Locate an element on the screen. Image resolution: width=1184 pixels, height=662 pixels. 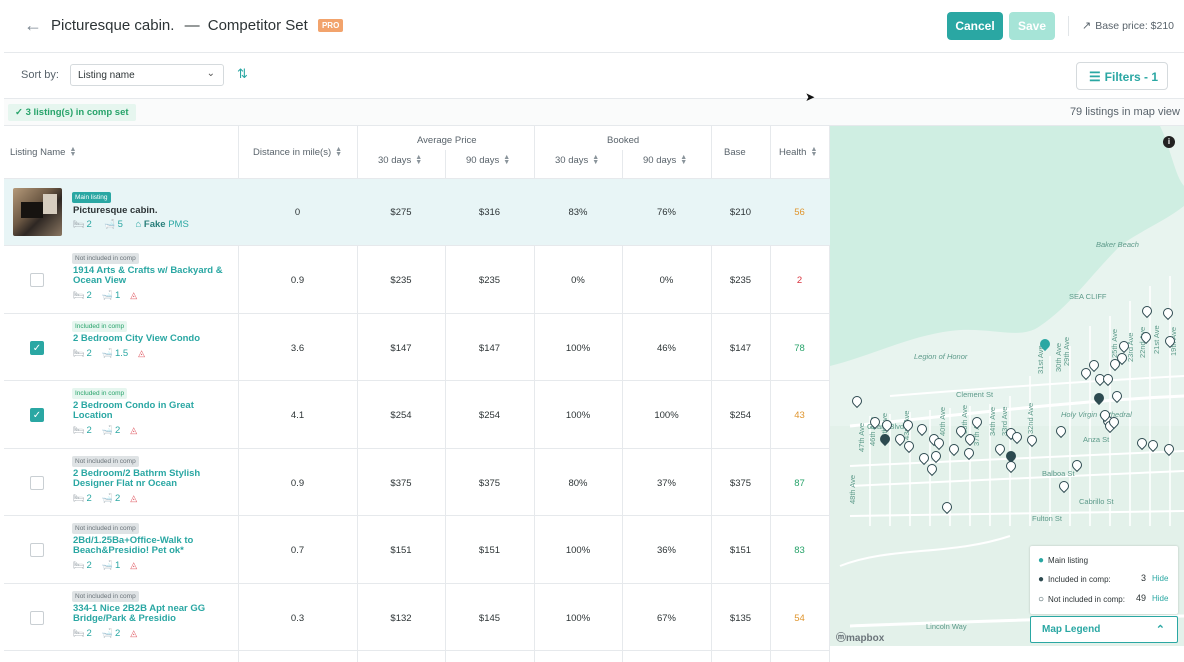
legend-included-count: 3 is located at coordinates (1144, 578).